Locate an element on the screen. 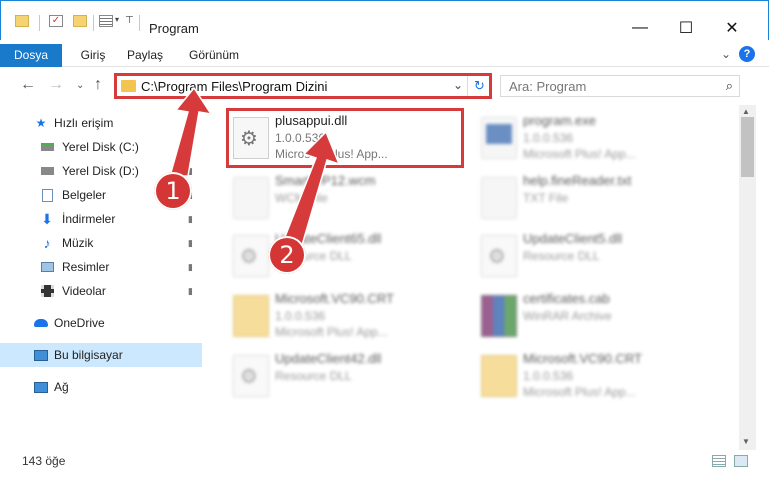 The width and height of the screenshot is (769, 481). step-1-badge: 1 is located at coordinates (173, 191).